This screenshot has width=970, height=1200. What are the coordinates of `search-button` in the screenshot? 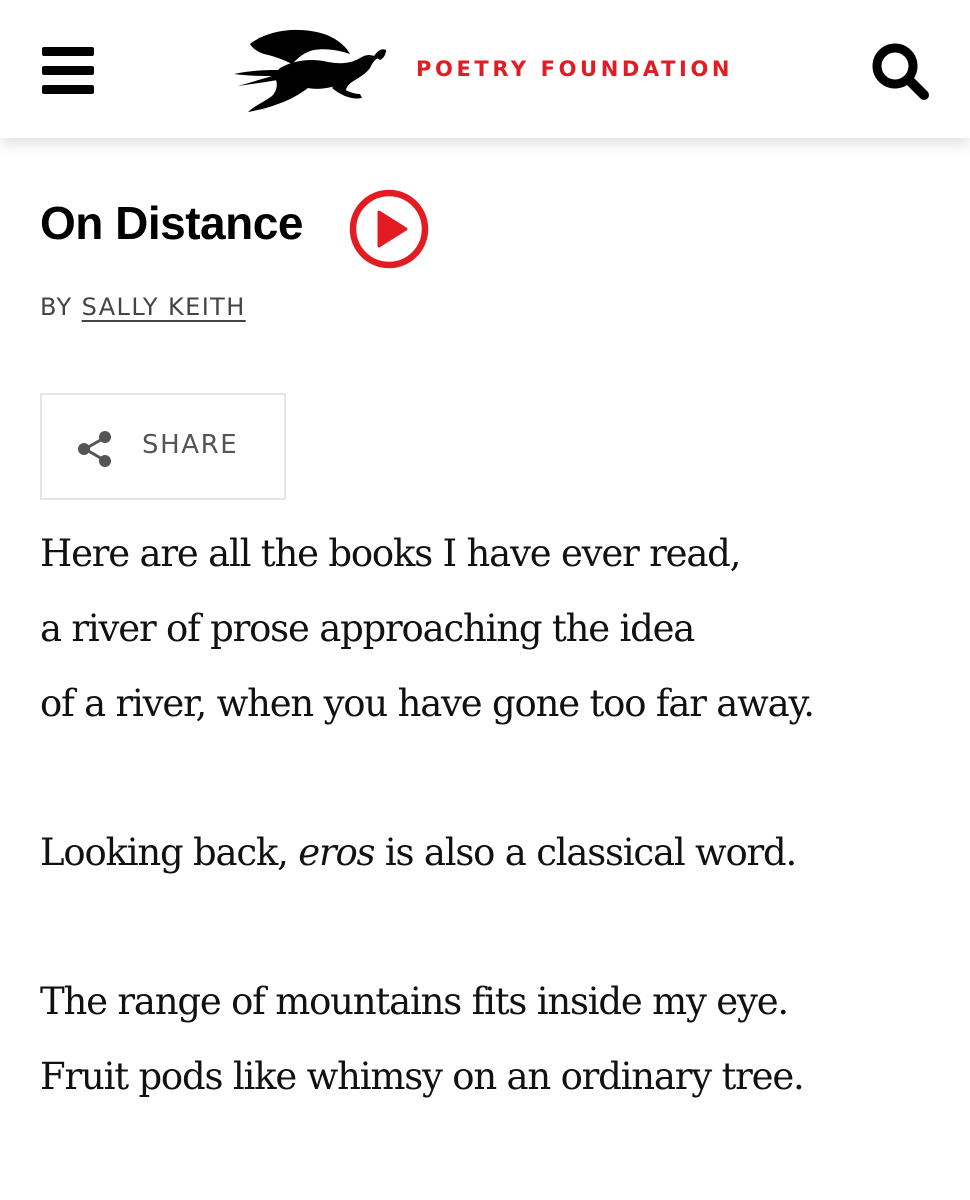 It's located at (900, 70).